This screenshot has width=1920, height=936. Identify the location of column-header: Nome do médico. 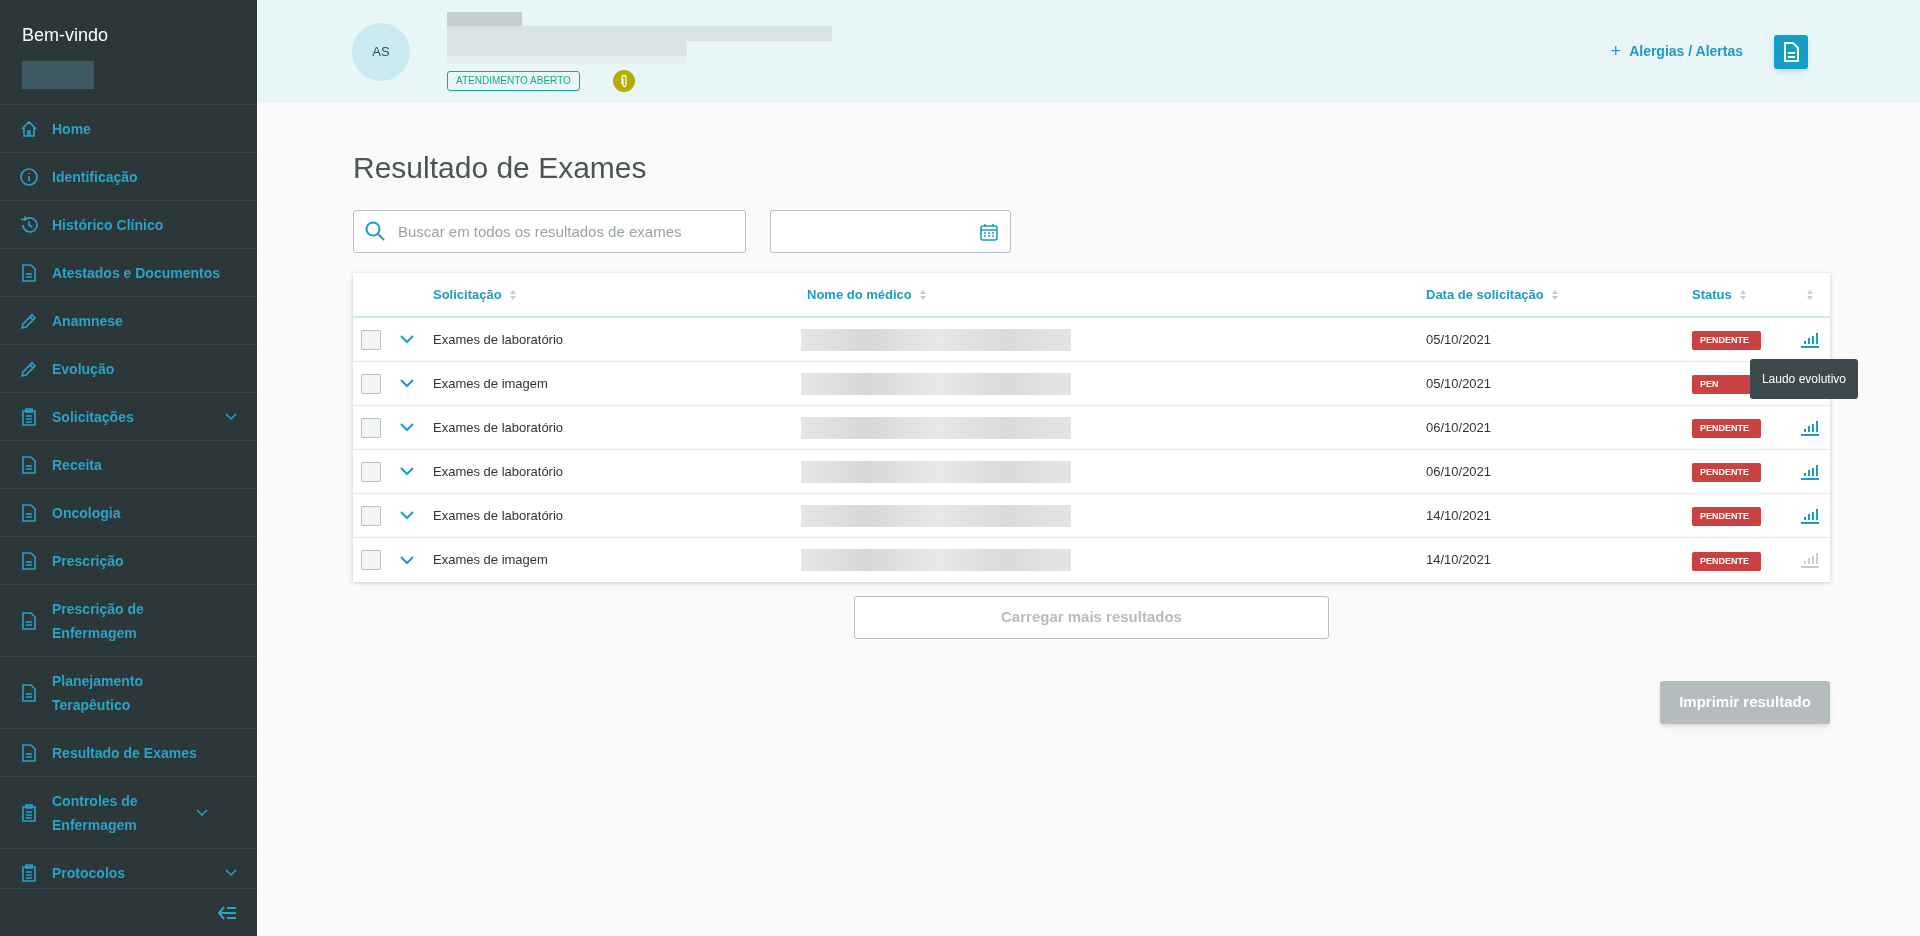
(859, 294).